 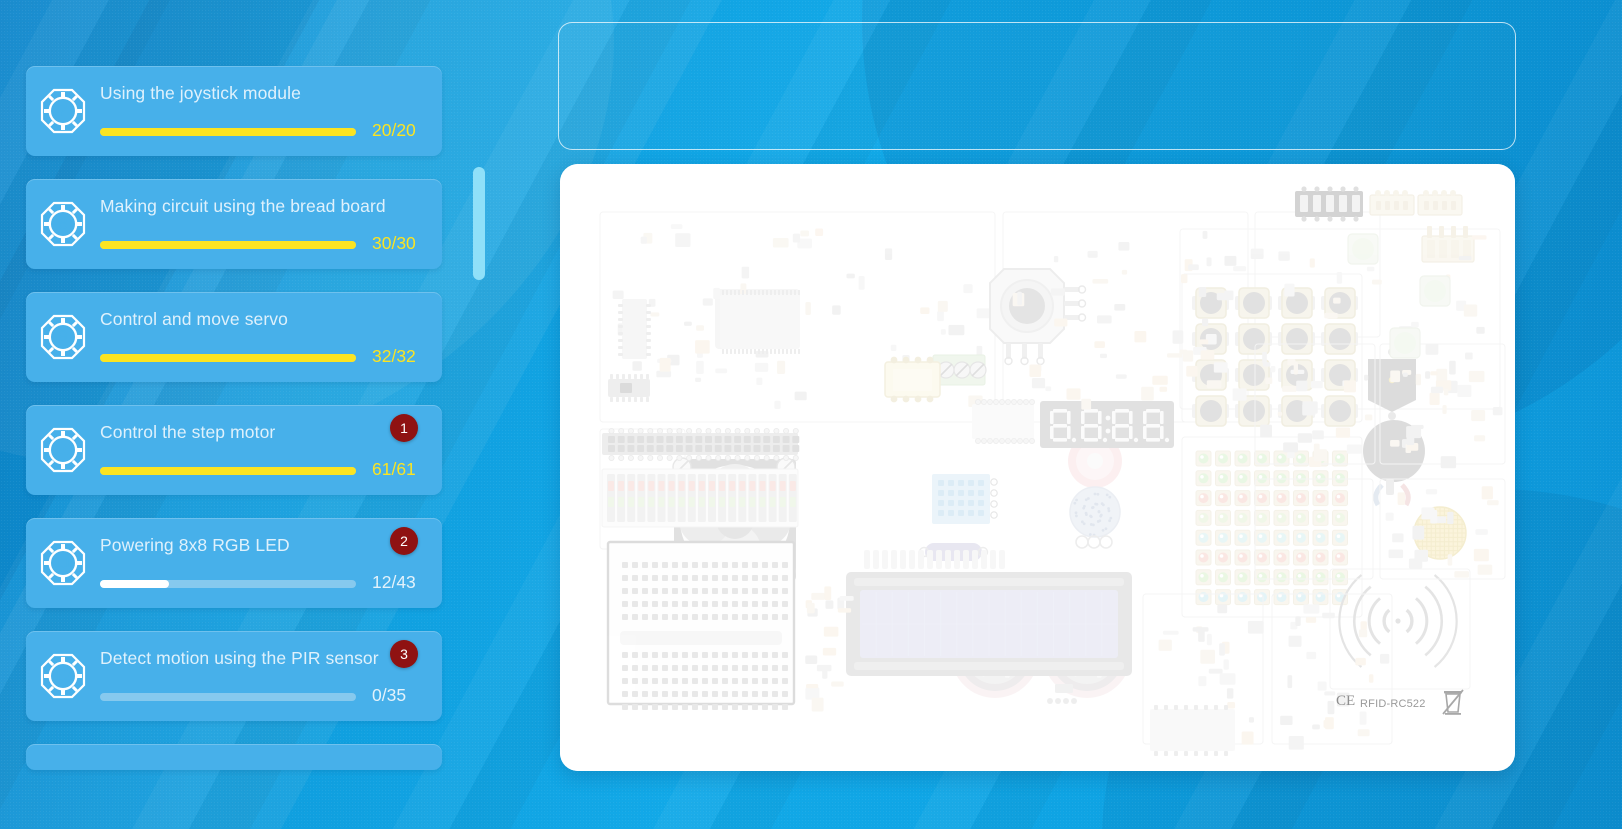 I want to click on lesson-number: 11, so click(x=63, y=562).